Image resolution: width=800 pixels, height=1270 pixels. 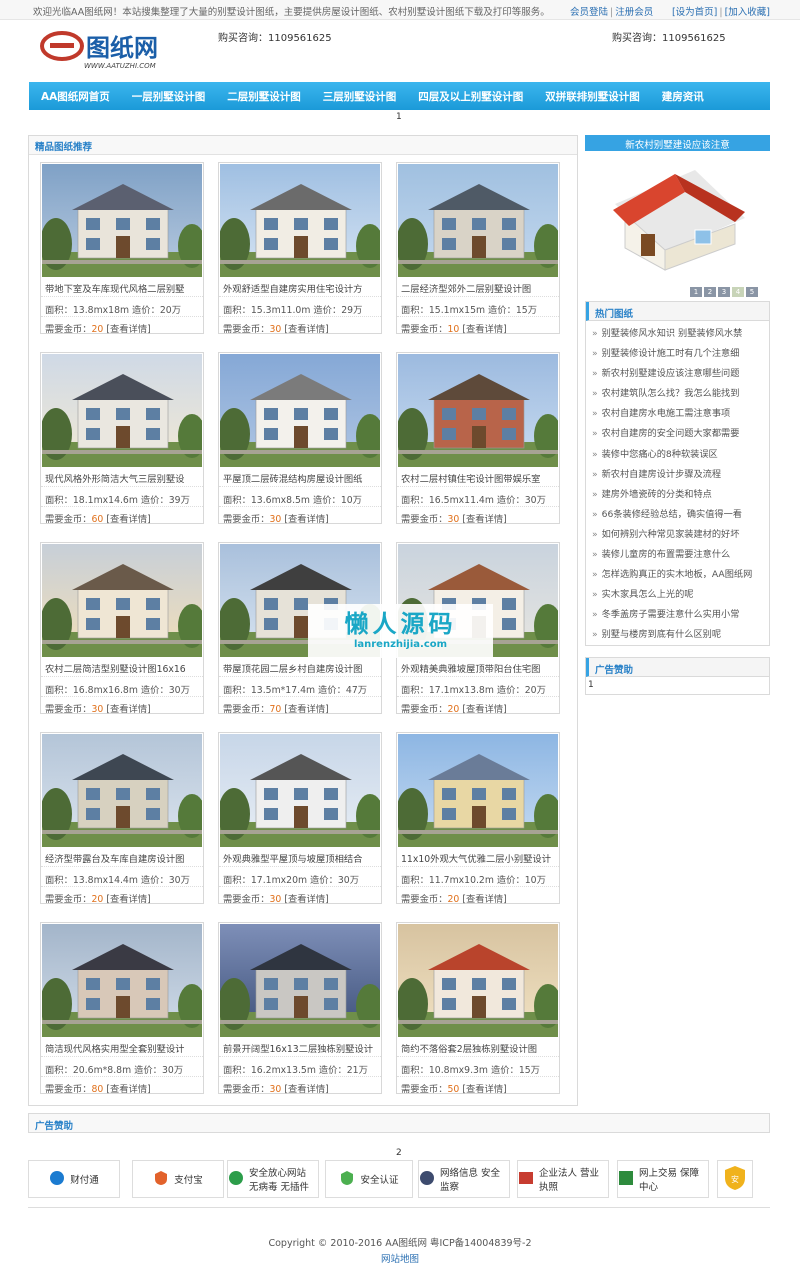 What do you see at coordinates (680, 395) in the screenshot?
I see `hot-list-item: 农村建筑队怎么找？我怎么能找到` at bounding box center [680, 395].